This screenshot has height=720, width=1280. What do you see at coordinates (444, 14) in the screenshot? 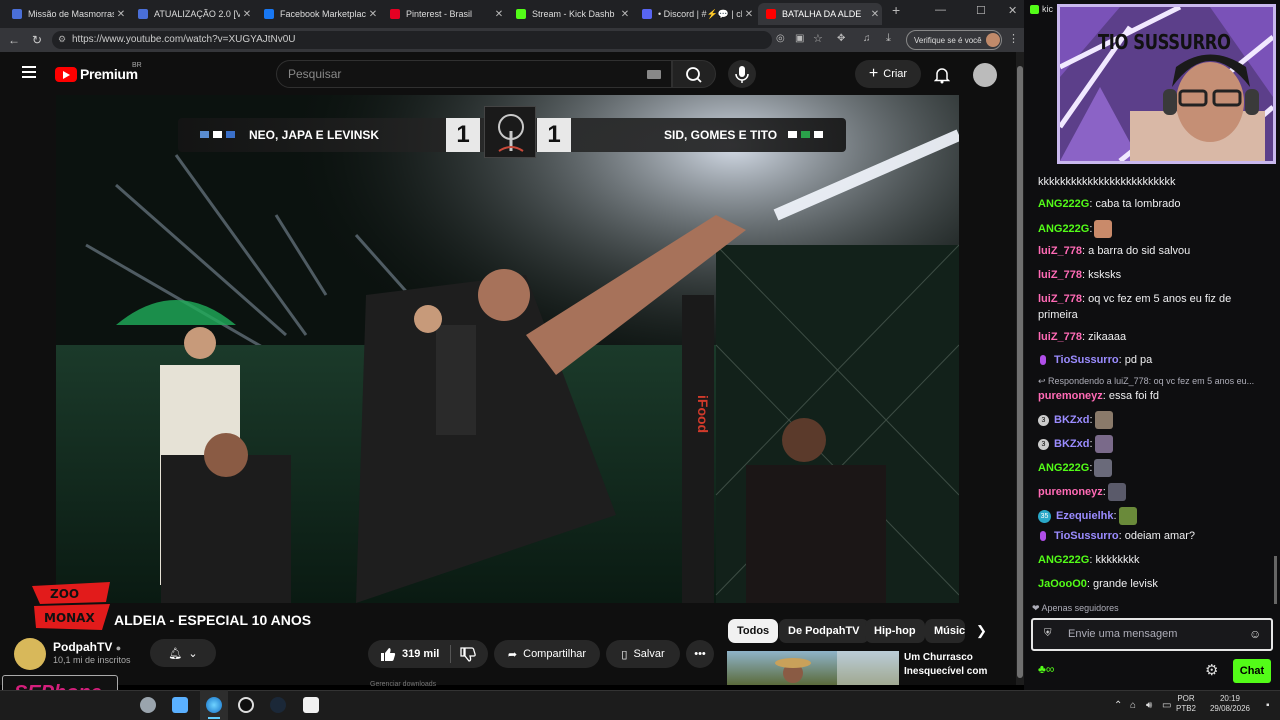
I see `browser-tab: Pinterest - Brasil ✕` at bounding box center [444, 14].